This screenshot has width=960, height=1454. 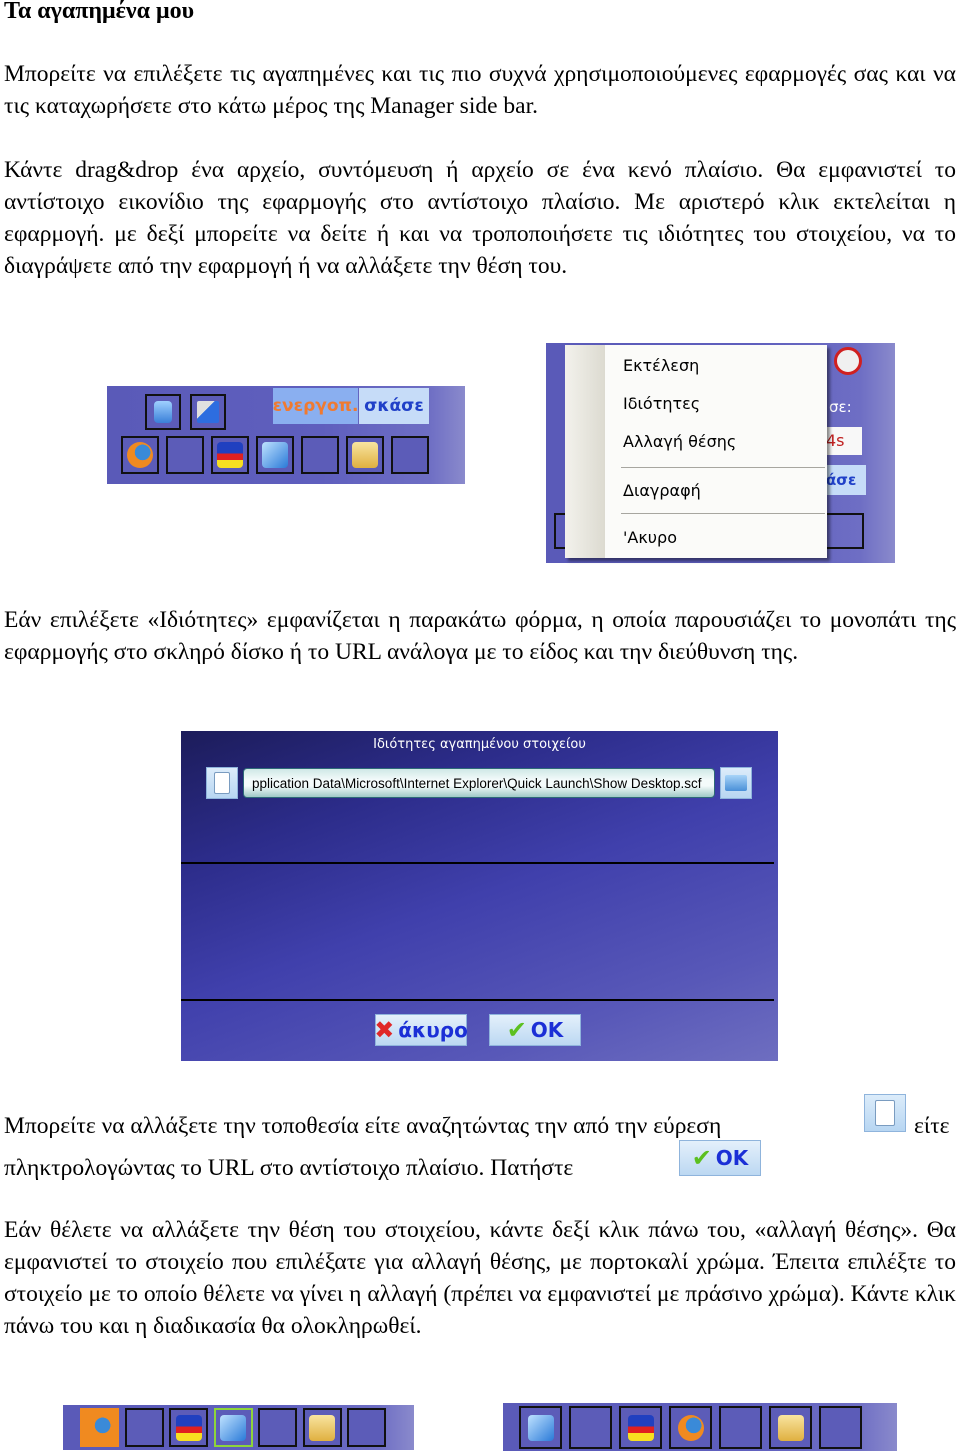 I want to click on browse-file-button, so click(x=222, y=783).